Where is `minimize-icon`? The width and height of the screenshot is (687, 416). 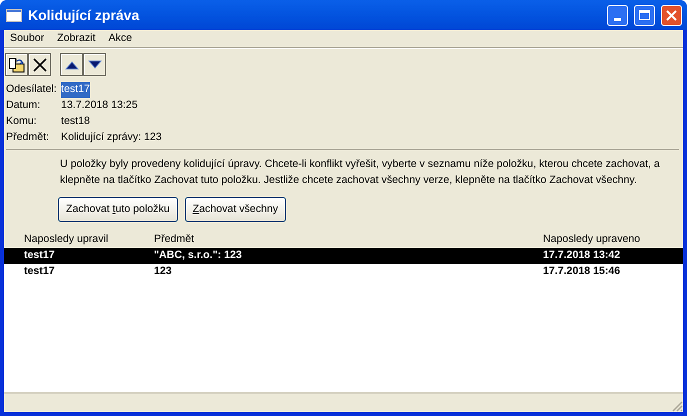
minimize-icon is located at coordinates (617, 19).